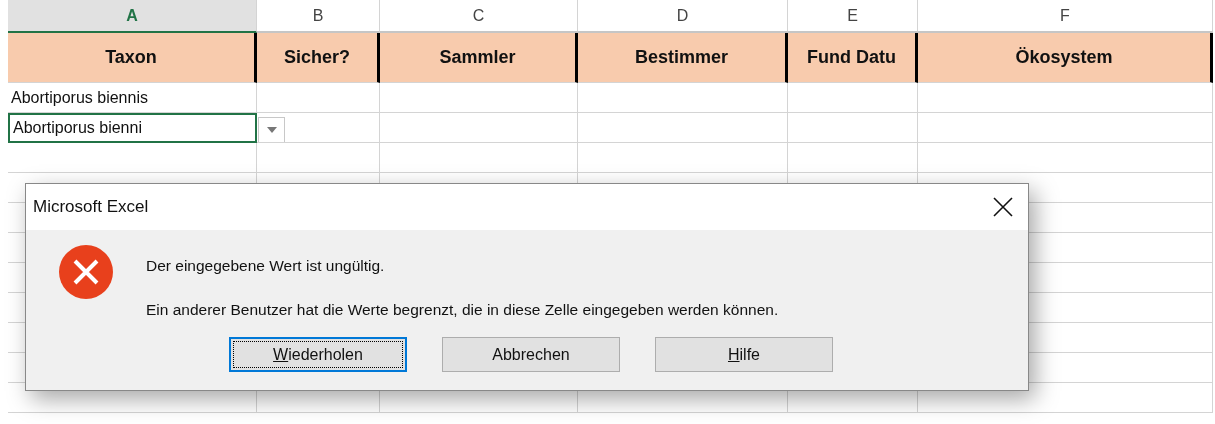 This screenshot has height=424, width=1215. I want to click on dialog-message: Ein anderer Benutzer hat die Werte begrenzt, die in diese Zelle eingegeben werden können., so click(462, 310).